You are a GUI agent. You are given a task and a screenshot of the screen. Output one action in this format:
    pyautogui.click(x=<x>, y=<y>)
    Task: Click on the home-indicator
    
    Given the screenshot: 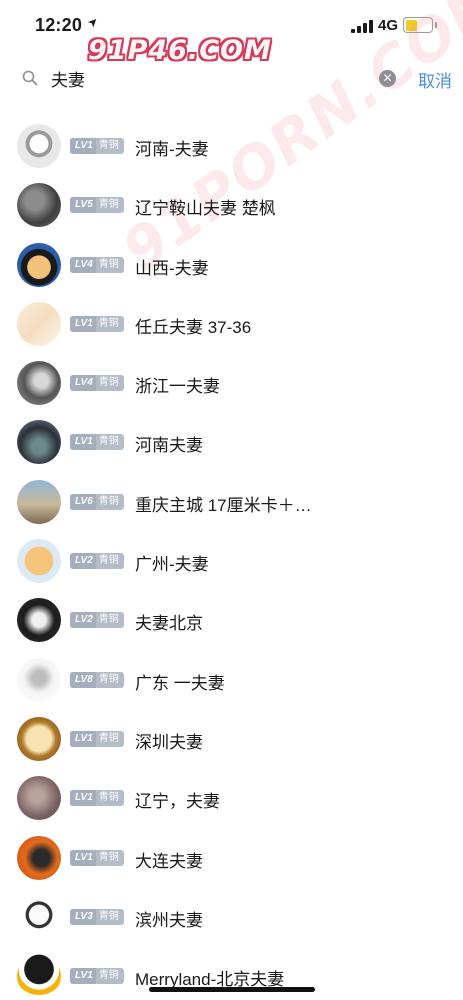 What is the action you would take?
    pyautogui.click(x=232, y=989)
    